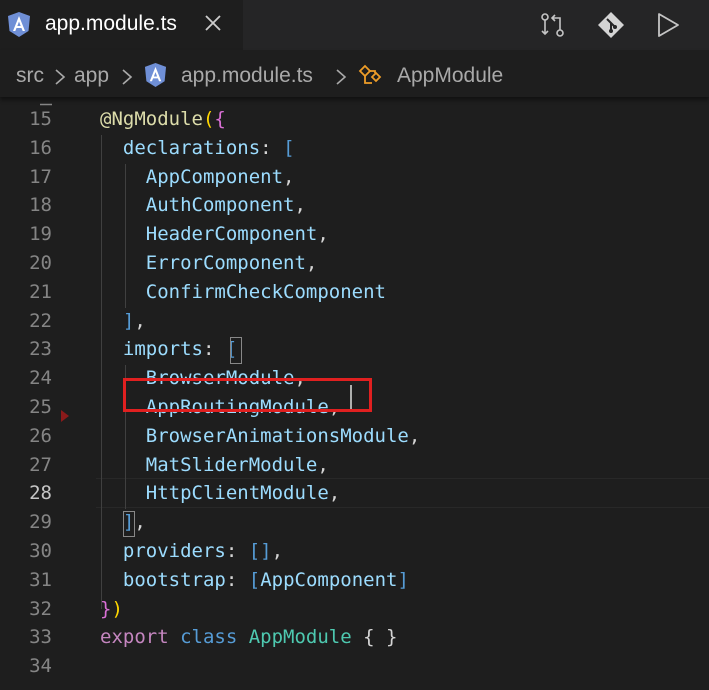 The image size is (709, 690). I want to click on code-line: HttpClientModule,, so click(220, 493).